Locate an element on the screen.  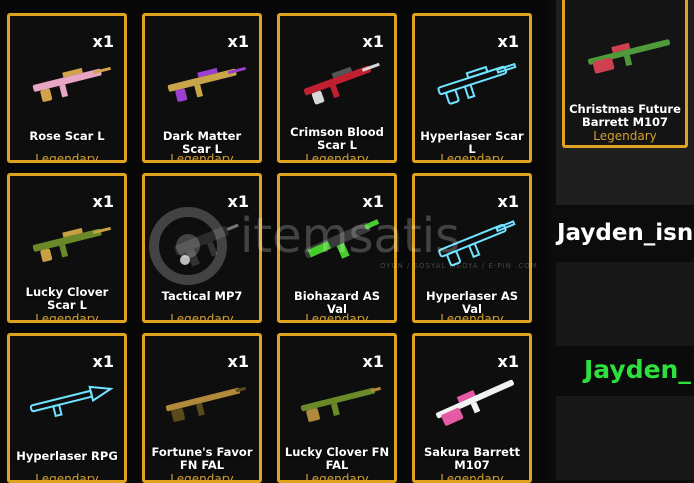
item-card: x1 Sakura Barrett M107 Legendary is located at coordinates (472, 408).